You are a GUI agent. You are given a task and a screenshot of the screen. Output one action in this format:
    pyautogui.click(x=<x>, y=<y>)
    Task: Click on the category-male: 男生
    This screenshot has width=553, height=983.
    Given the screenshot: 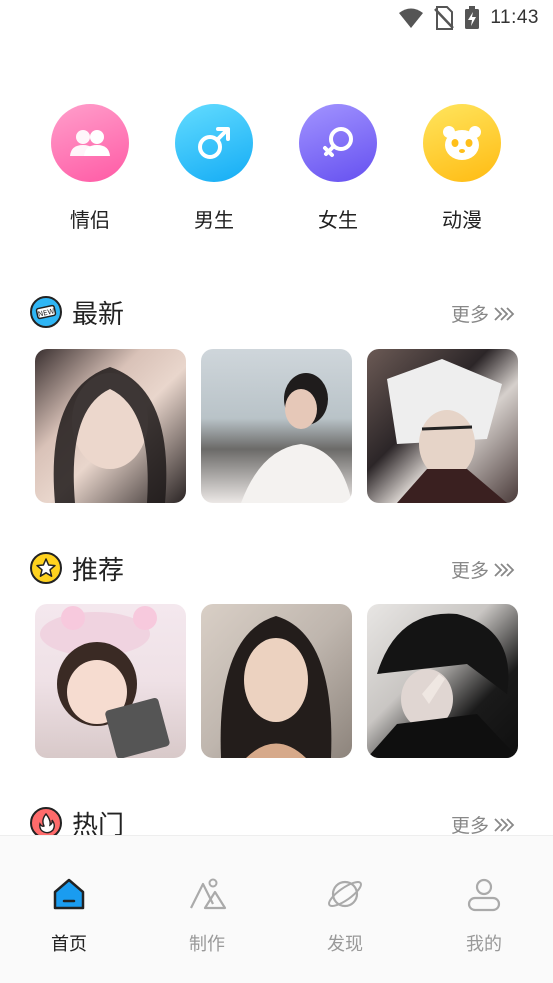 What is the action you would take?
    pyautogui.click(x=214, y=168)
    